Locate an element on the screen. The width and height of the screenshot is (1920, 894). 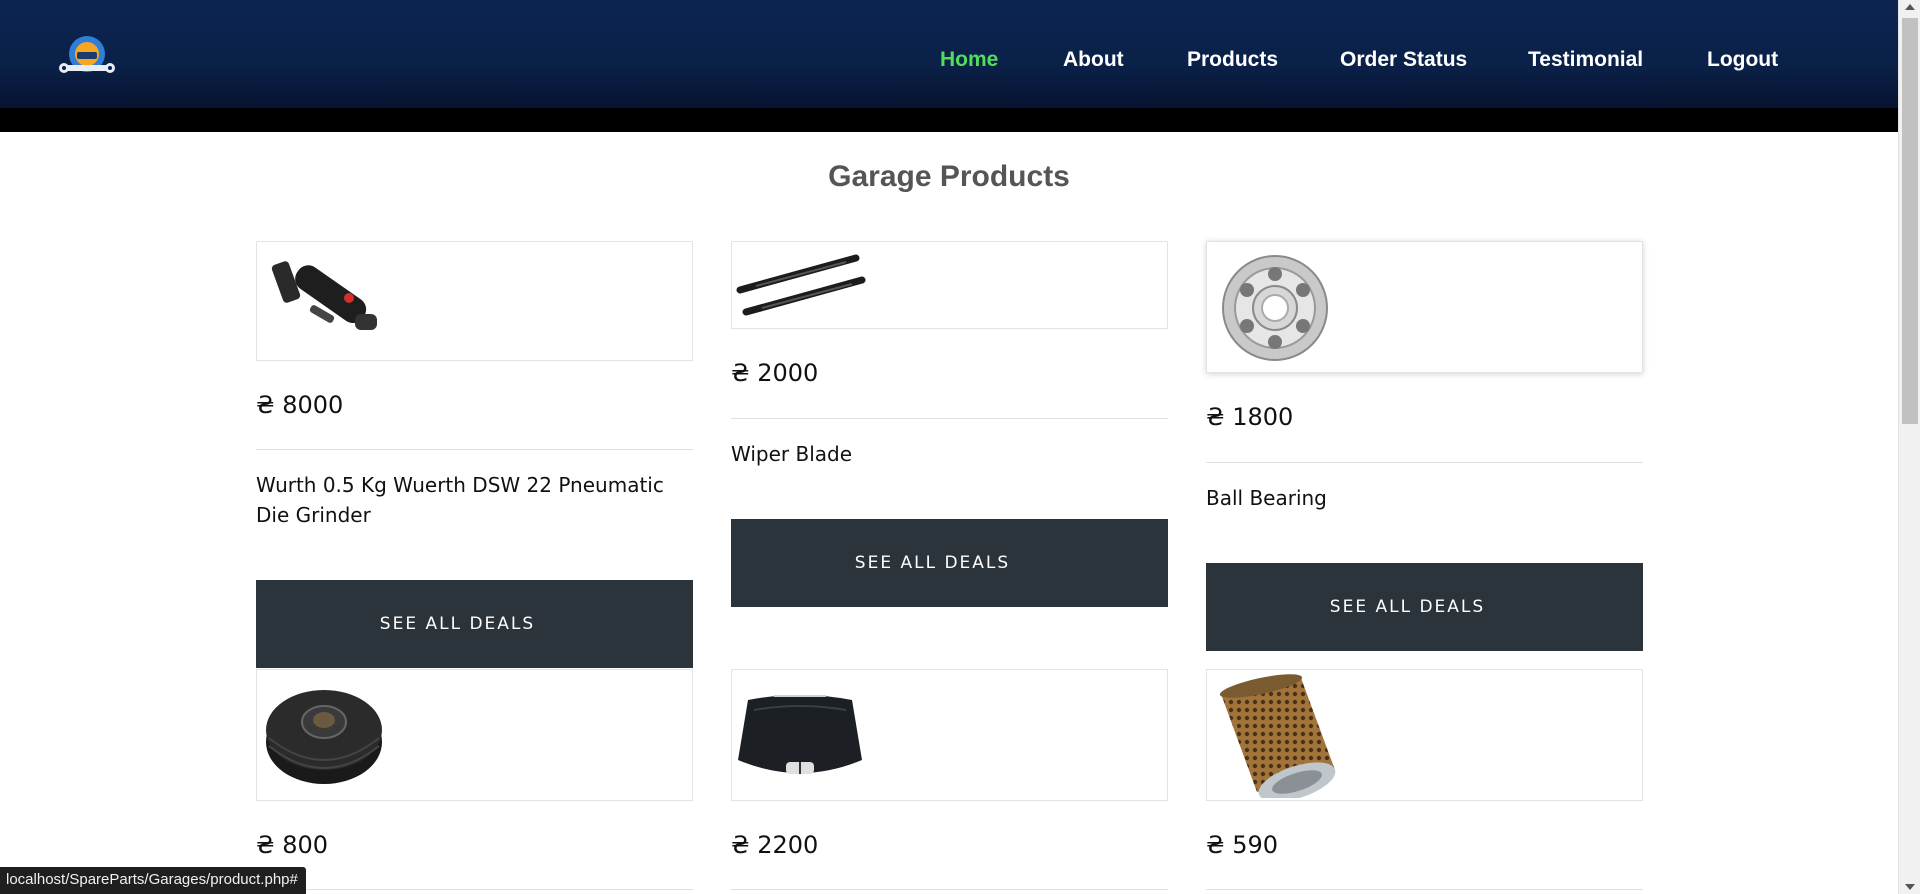
product-name: Ball Bearing is located at coordinates (1266, 498).